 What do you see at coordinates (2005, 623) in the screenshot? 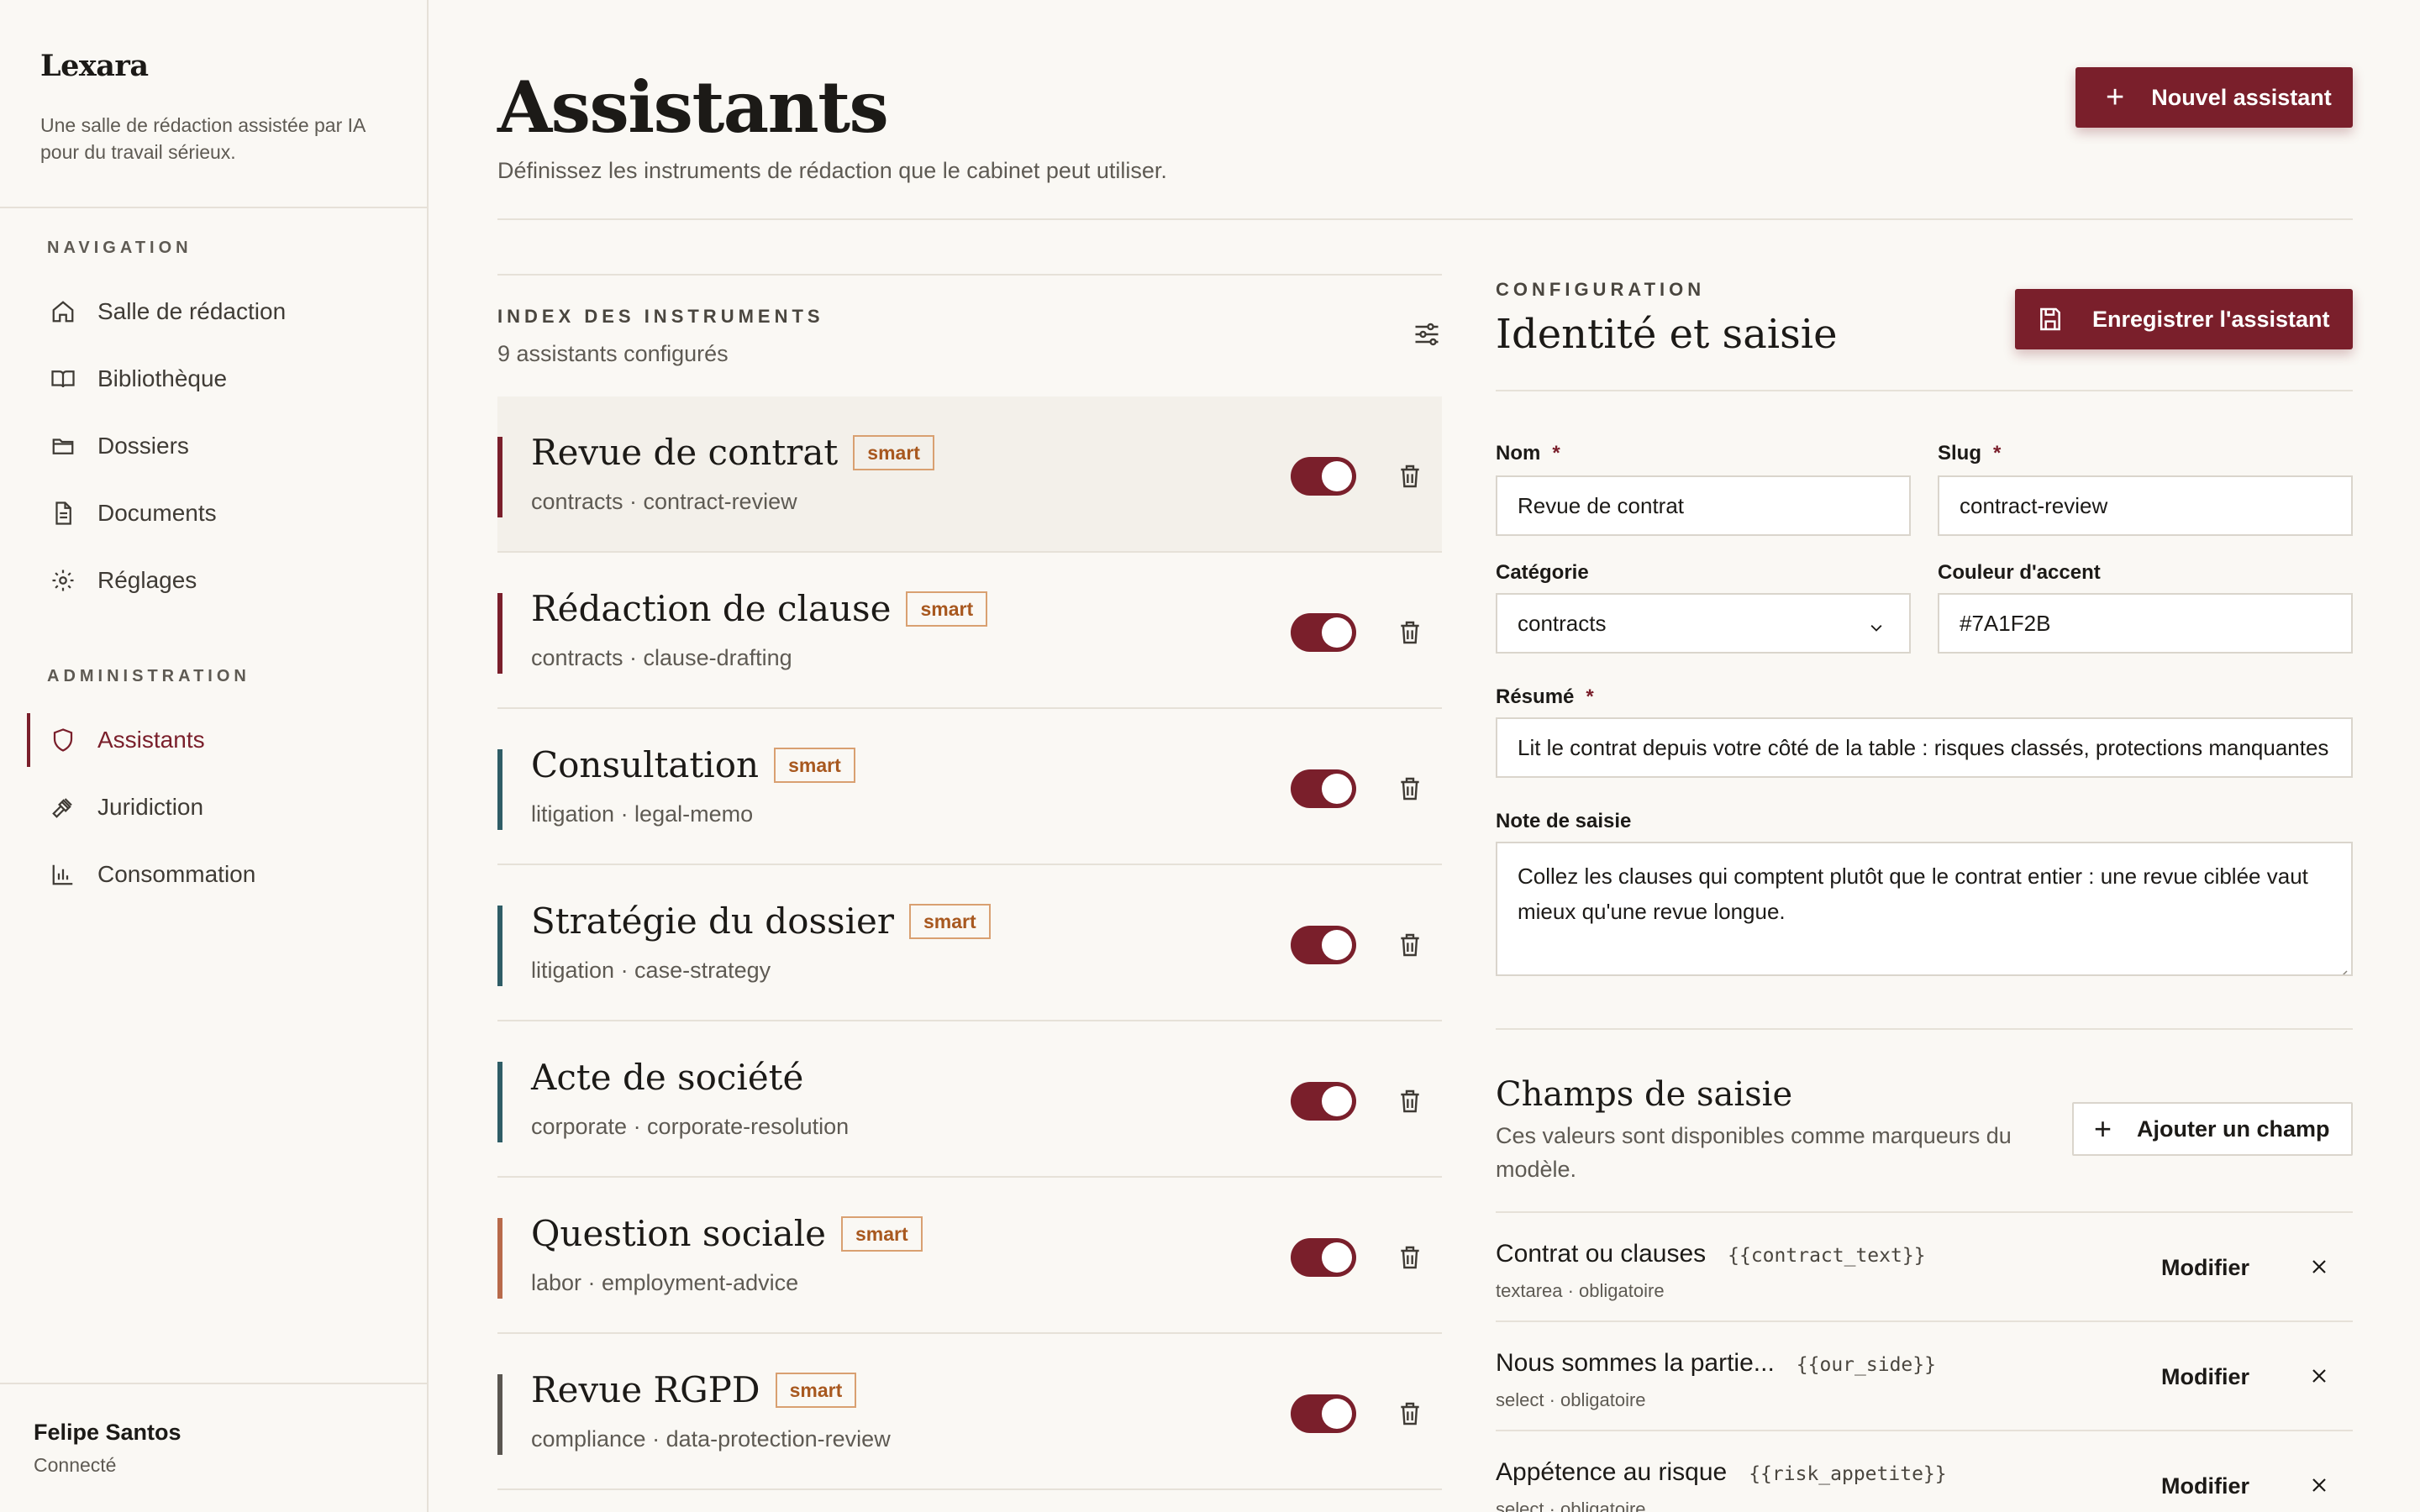
I see `couleur-value: #7A1F2B` at bounding box center [2005, 623].